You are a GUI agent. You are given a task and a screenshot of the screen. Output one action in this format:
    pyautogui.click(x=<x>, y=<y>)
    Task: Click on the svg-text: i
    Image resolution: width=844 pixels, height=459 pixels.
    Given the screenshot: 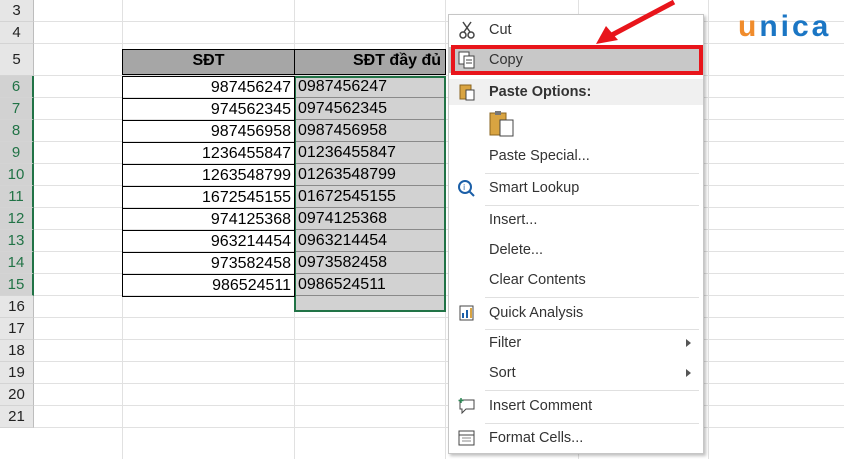 What is the action you would take?
    pyautogui.click(x=464, y=187)
    